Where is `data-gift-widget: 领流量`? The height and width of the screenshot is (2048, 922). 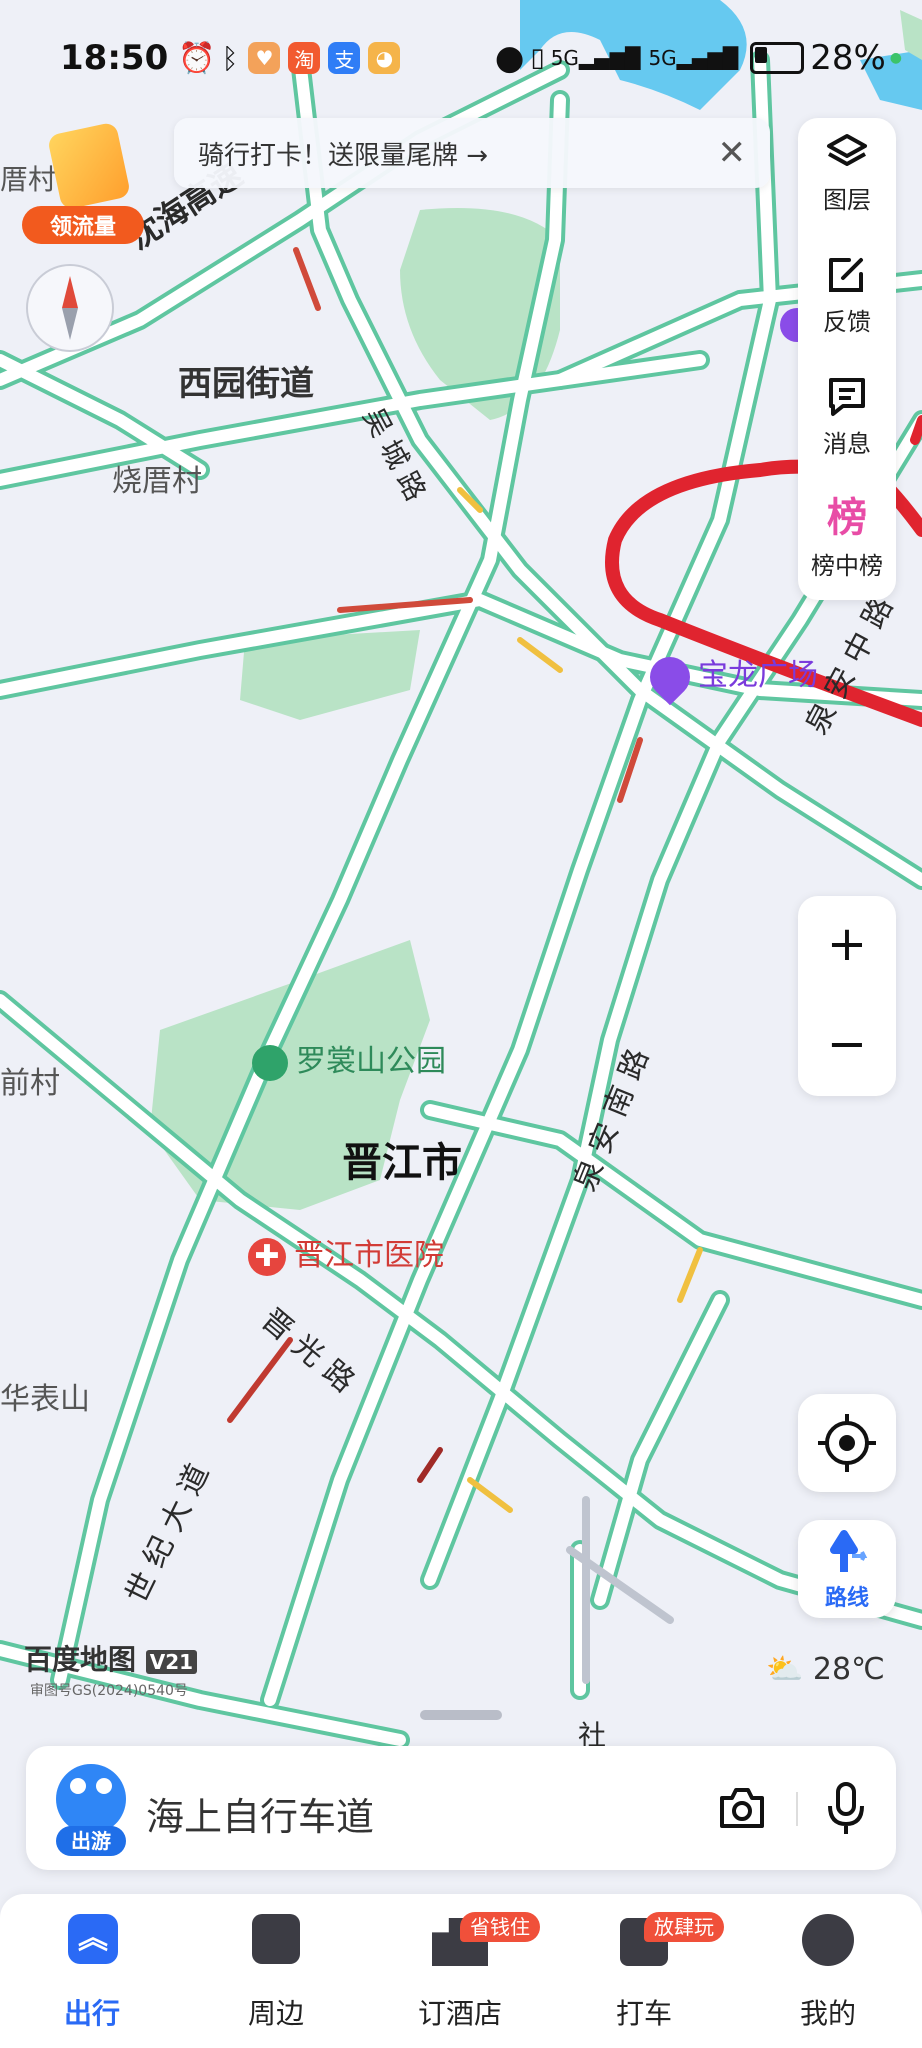
data-gift-widget: 领流量 is located at coordinates (85, 182).